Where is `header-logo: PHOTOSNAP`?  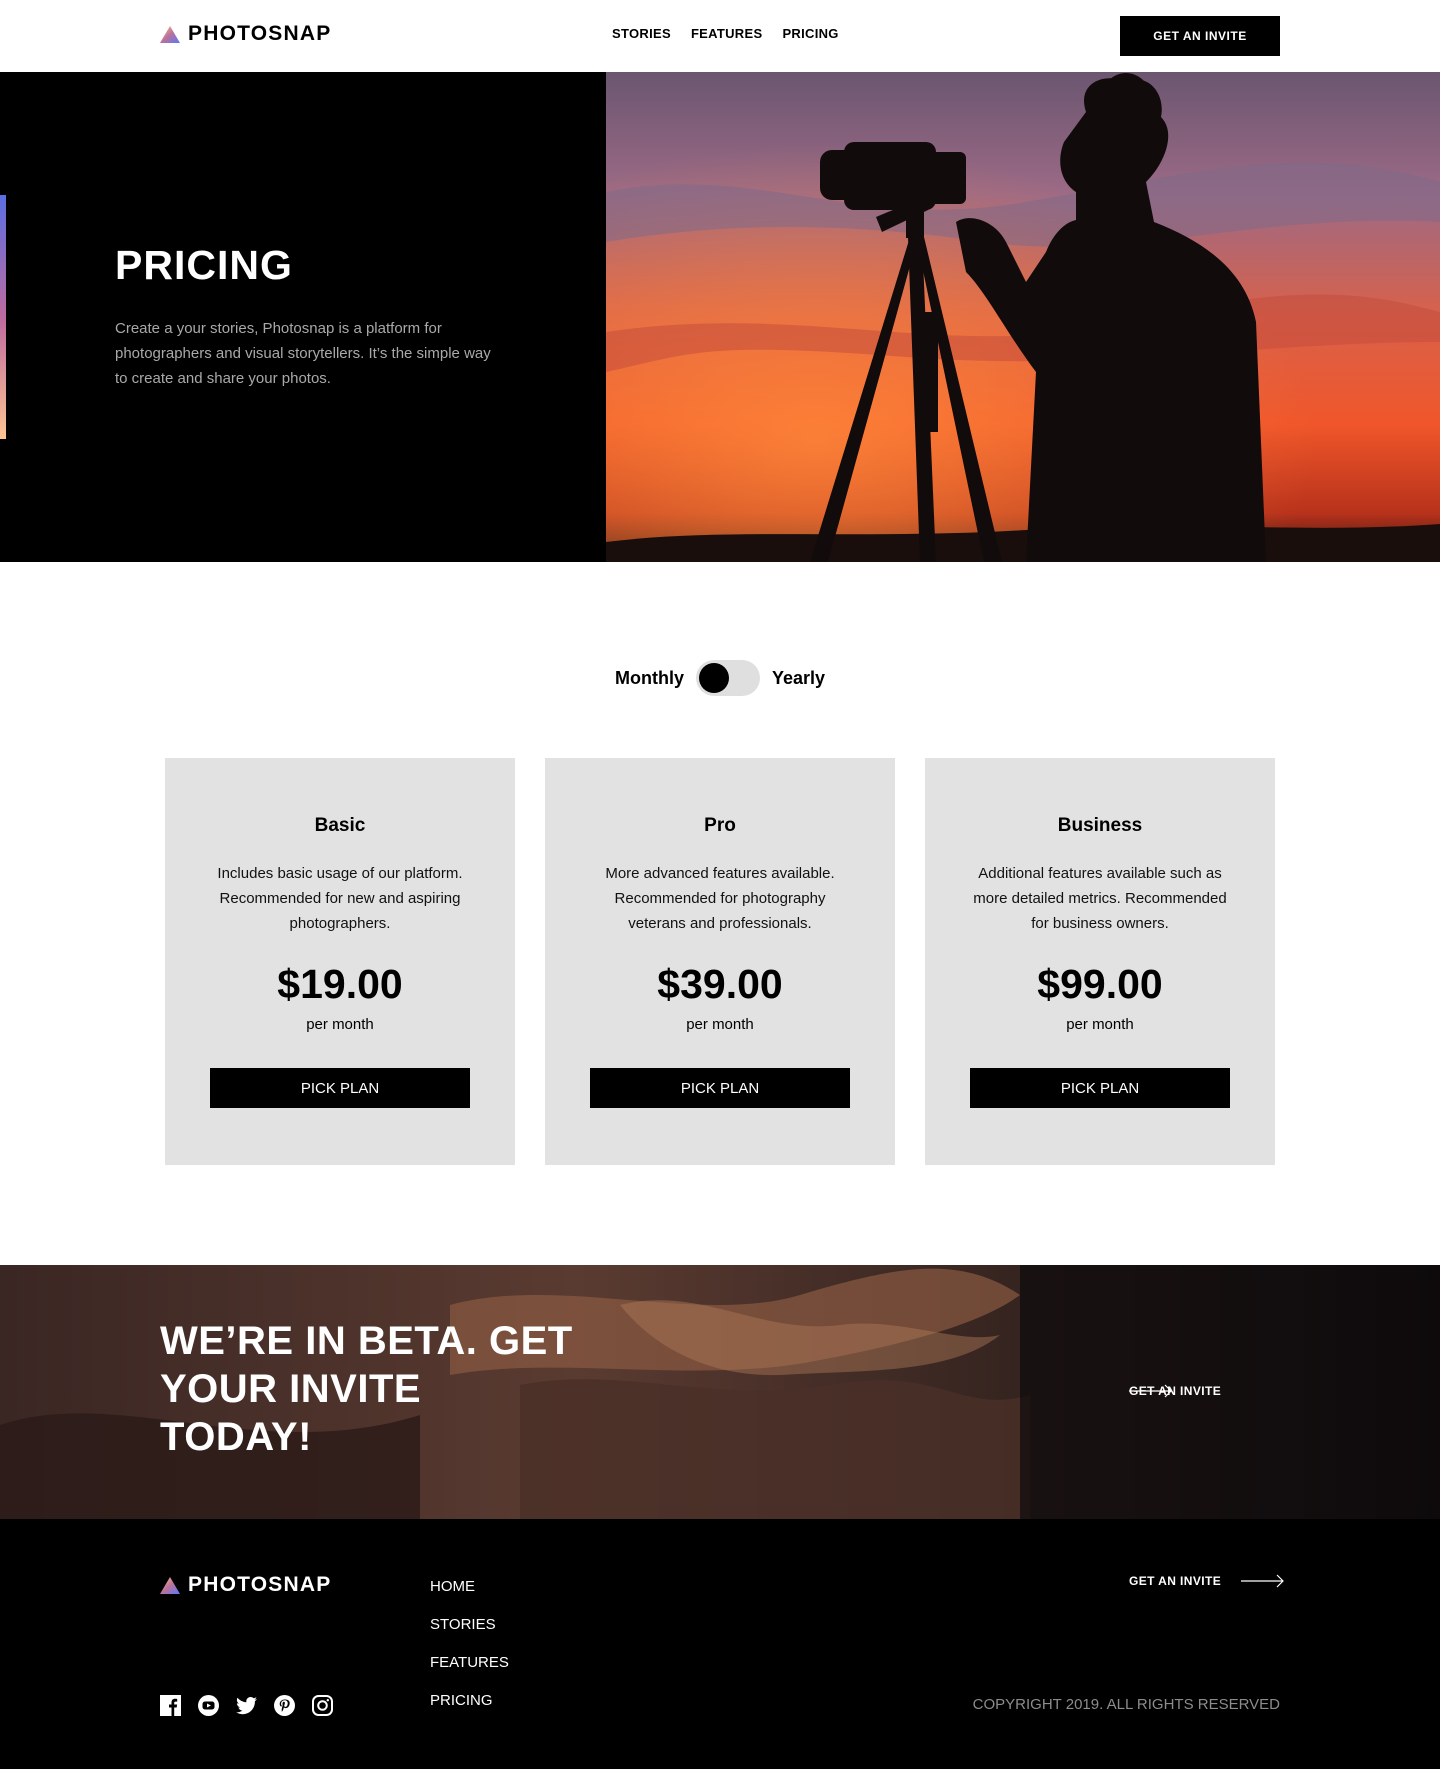
header-logo: PHOTOSNAP is located at coordinates (245, 34).